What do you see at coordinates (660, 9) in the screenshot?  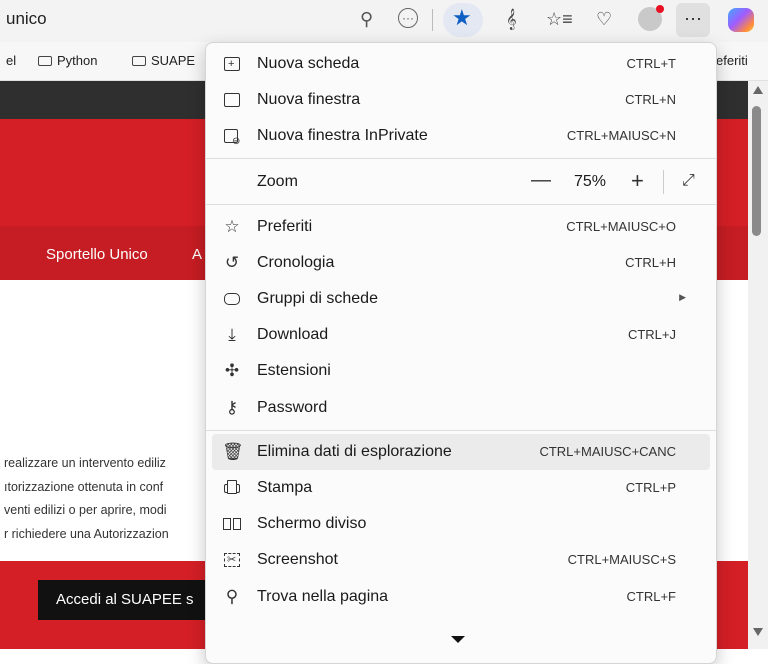 I see `notification-dot` at bounding box center [660, 9].